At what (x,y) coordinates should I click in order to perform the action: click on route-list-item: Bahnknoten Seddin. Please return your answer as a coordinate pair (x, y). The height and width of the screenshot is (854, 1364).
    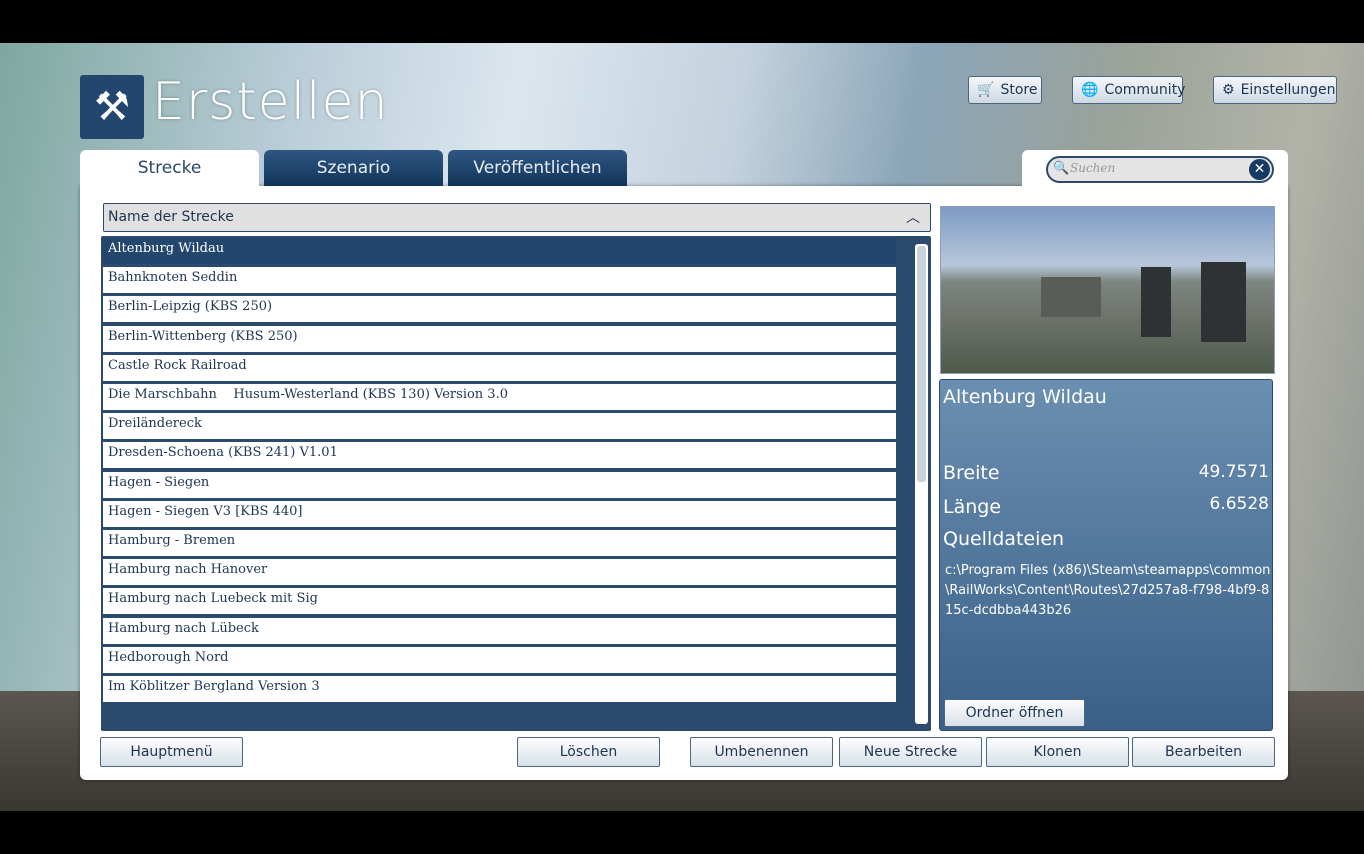
    Looking at the image, I should click on (499, 280).